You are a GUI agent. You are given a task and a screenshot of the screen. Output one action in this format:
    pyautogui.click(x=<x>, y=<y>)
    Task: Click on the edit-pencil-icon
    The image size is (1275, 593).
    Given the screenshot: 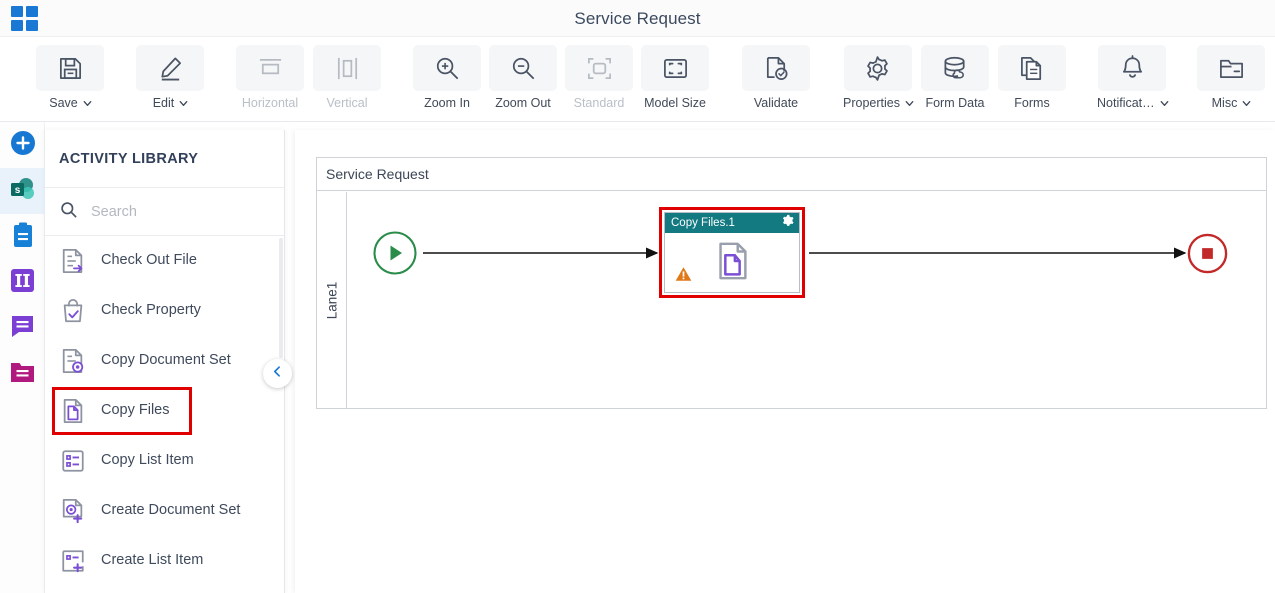 What is the action you would take?
    pyautogui.click(x=170, y=68)
    